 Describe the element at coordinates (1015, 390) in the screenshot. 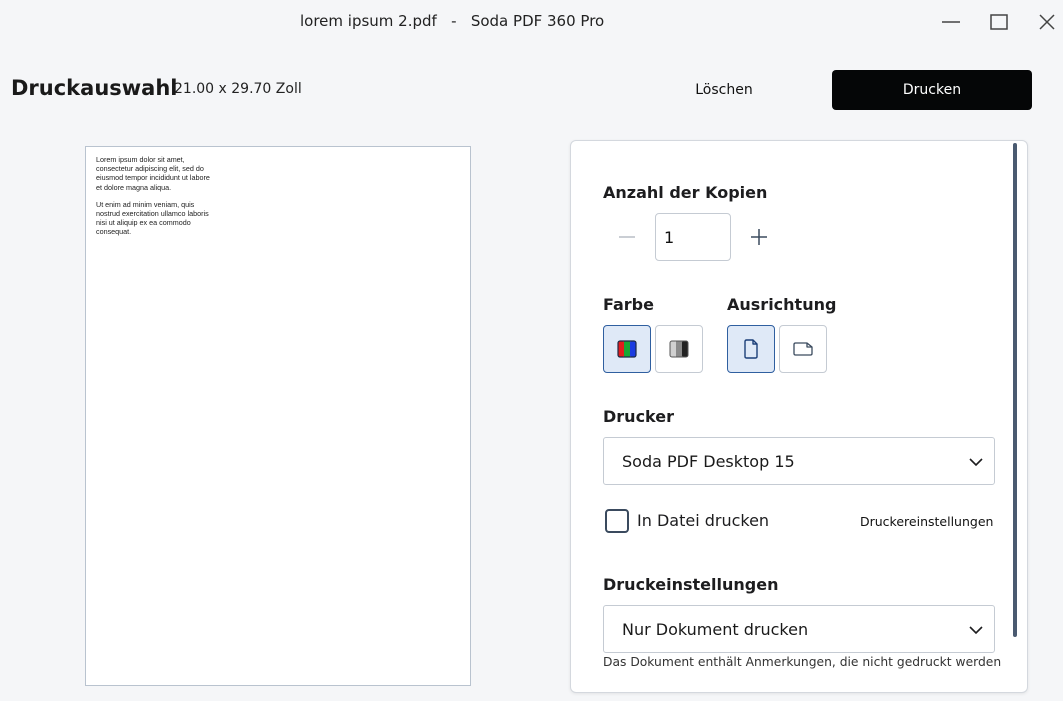

I see `panel-scrollbar` at that location.